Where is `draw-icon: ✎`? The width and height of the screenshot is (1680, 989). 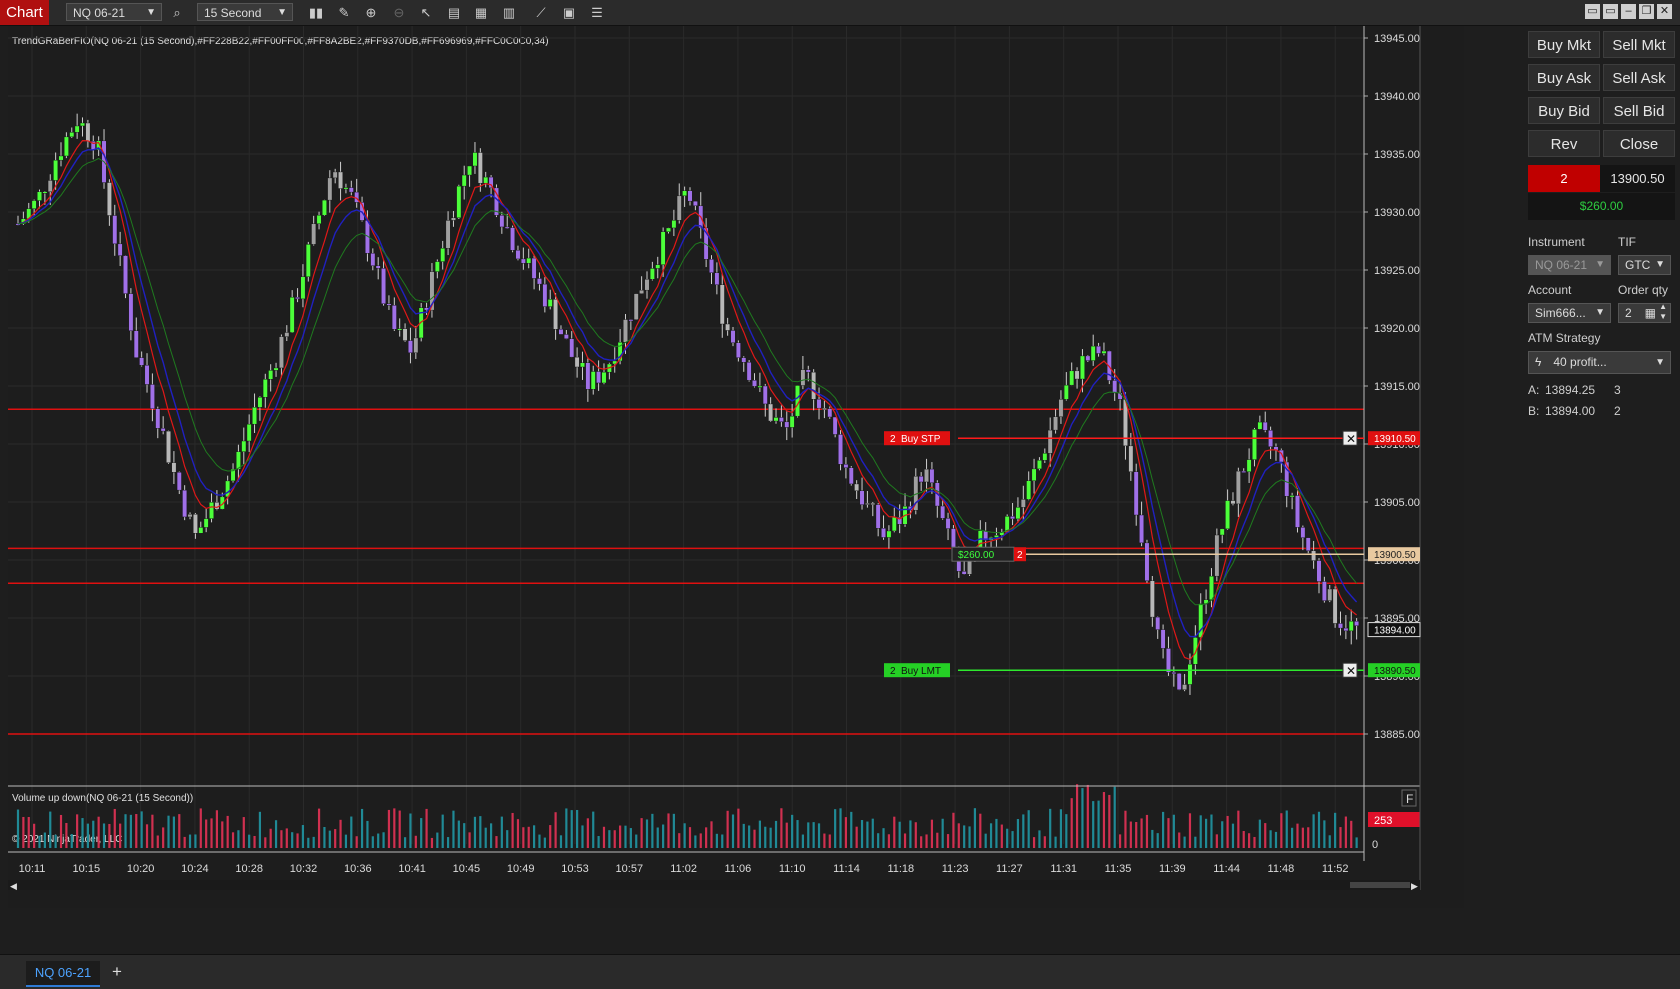
draw-icon: ✎ is located at coordinates (344, 12).